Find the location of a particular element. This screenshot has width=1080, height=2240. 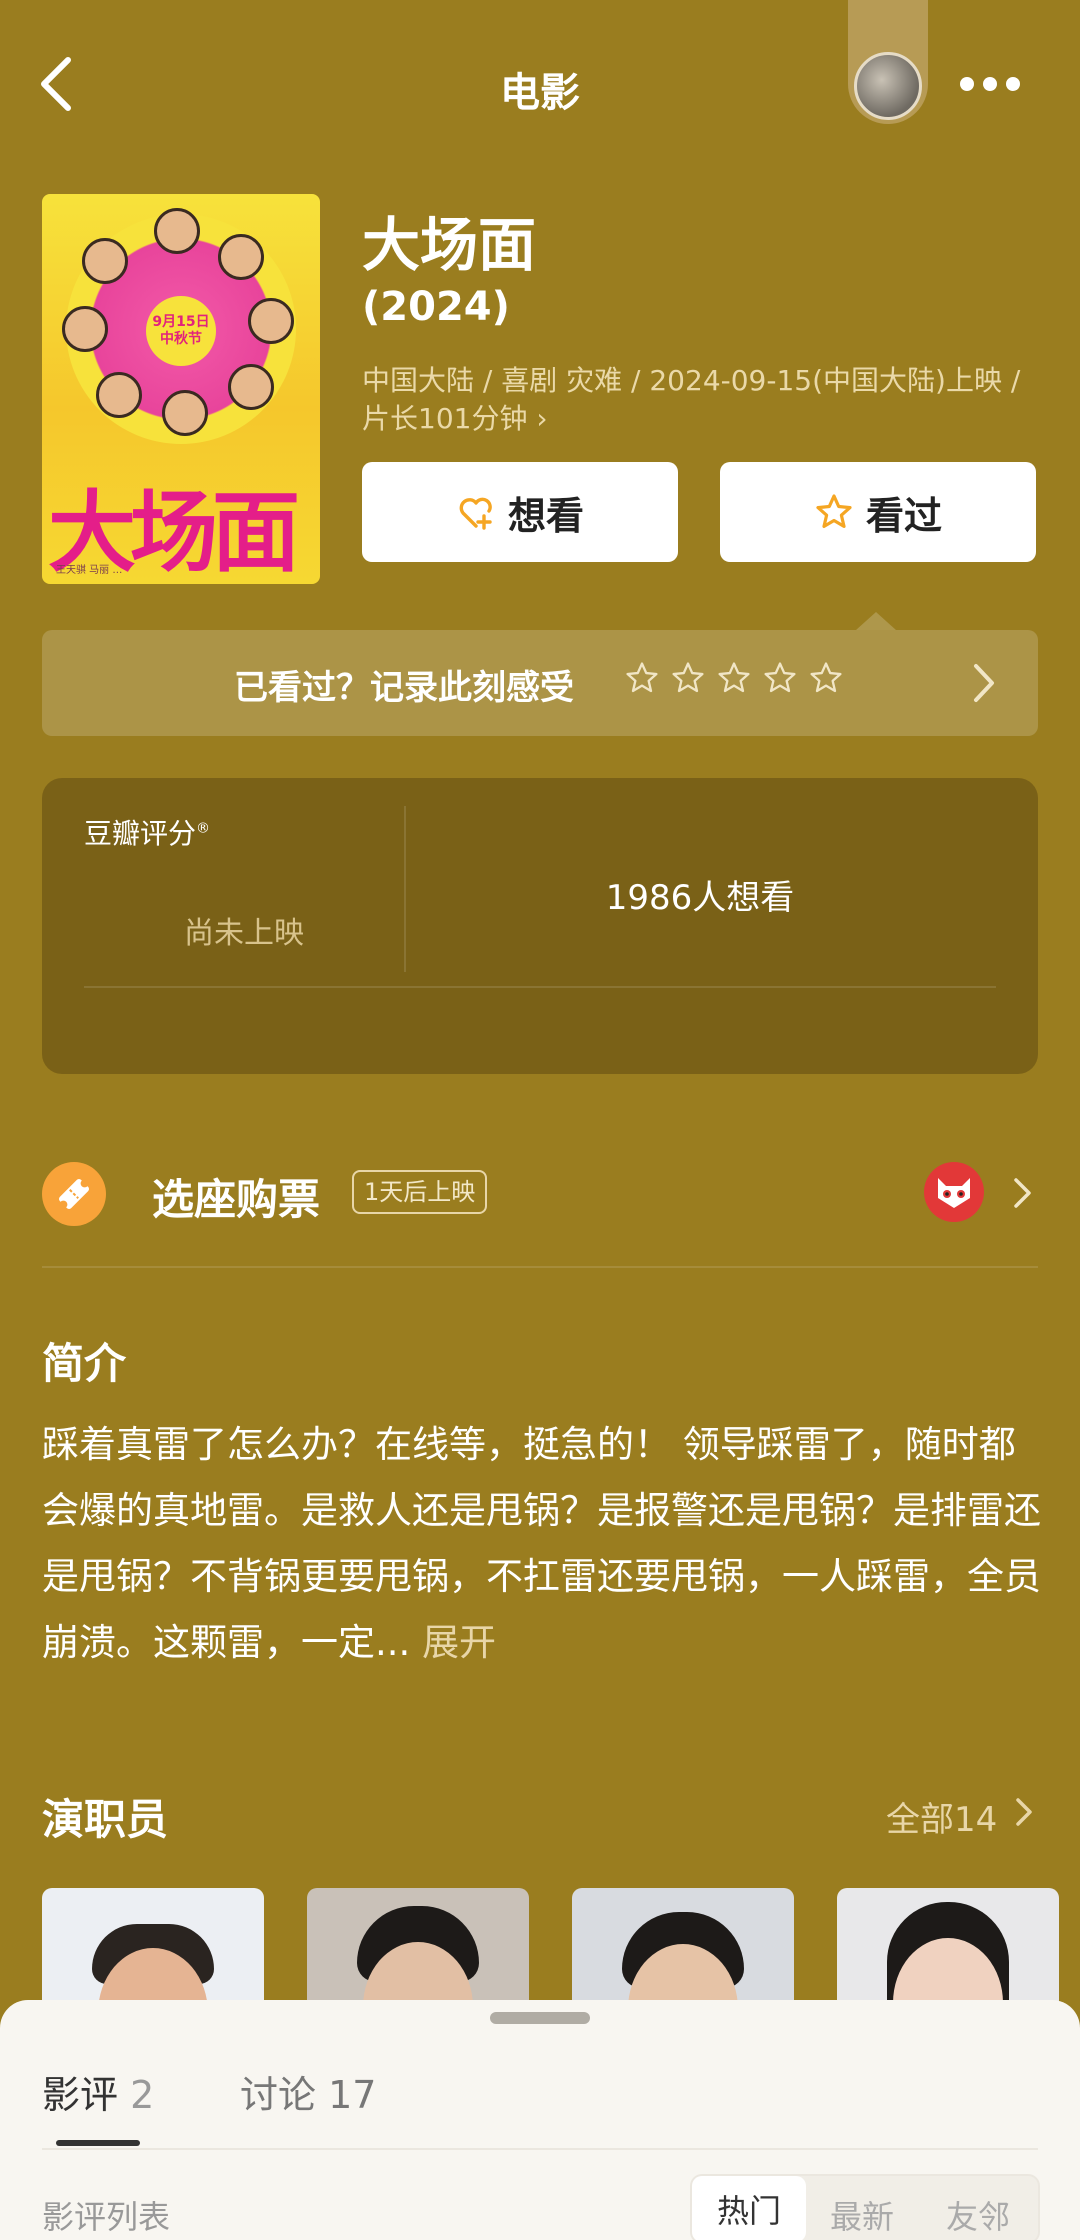

buy-ticket-label: 选座购票 is located at coordinates (236, 1196).